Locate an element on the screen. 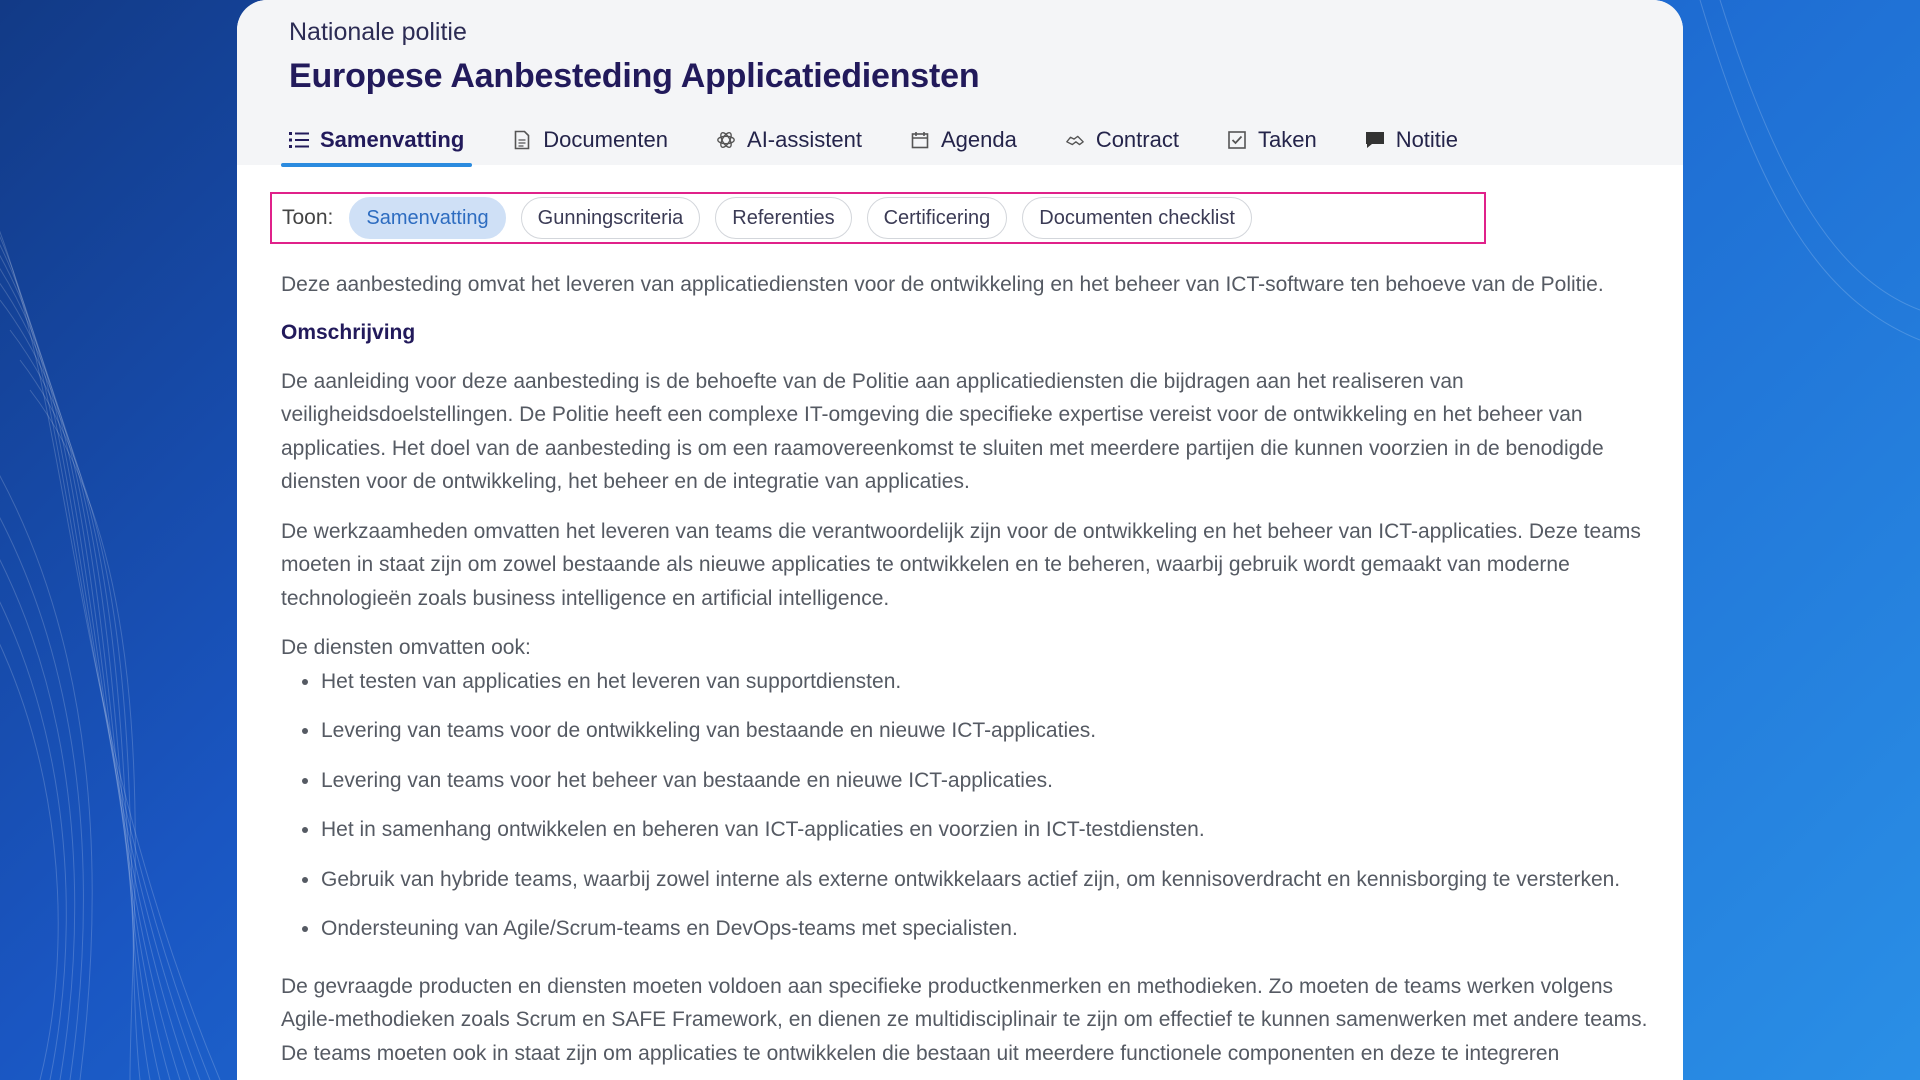  tab-taken: Taken is located at coordinates (1272, 140).